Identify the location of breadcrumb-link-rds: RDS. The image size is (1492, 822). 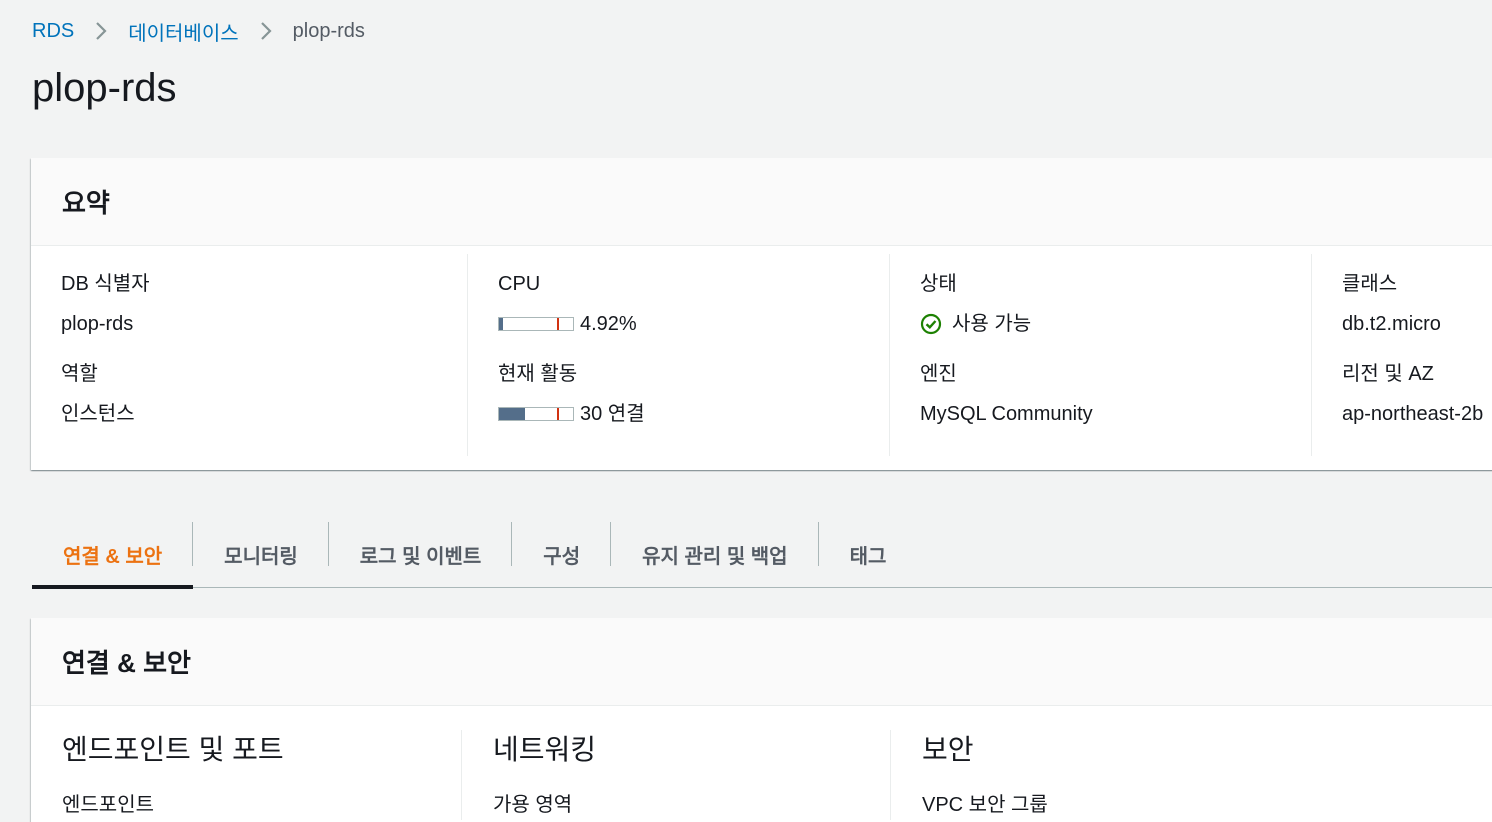
(53, 31).